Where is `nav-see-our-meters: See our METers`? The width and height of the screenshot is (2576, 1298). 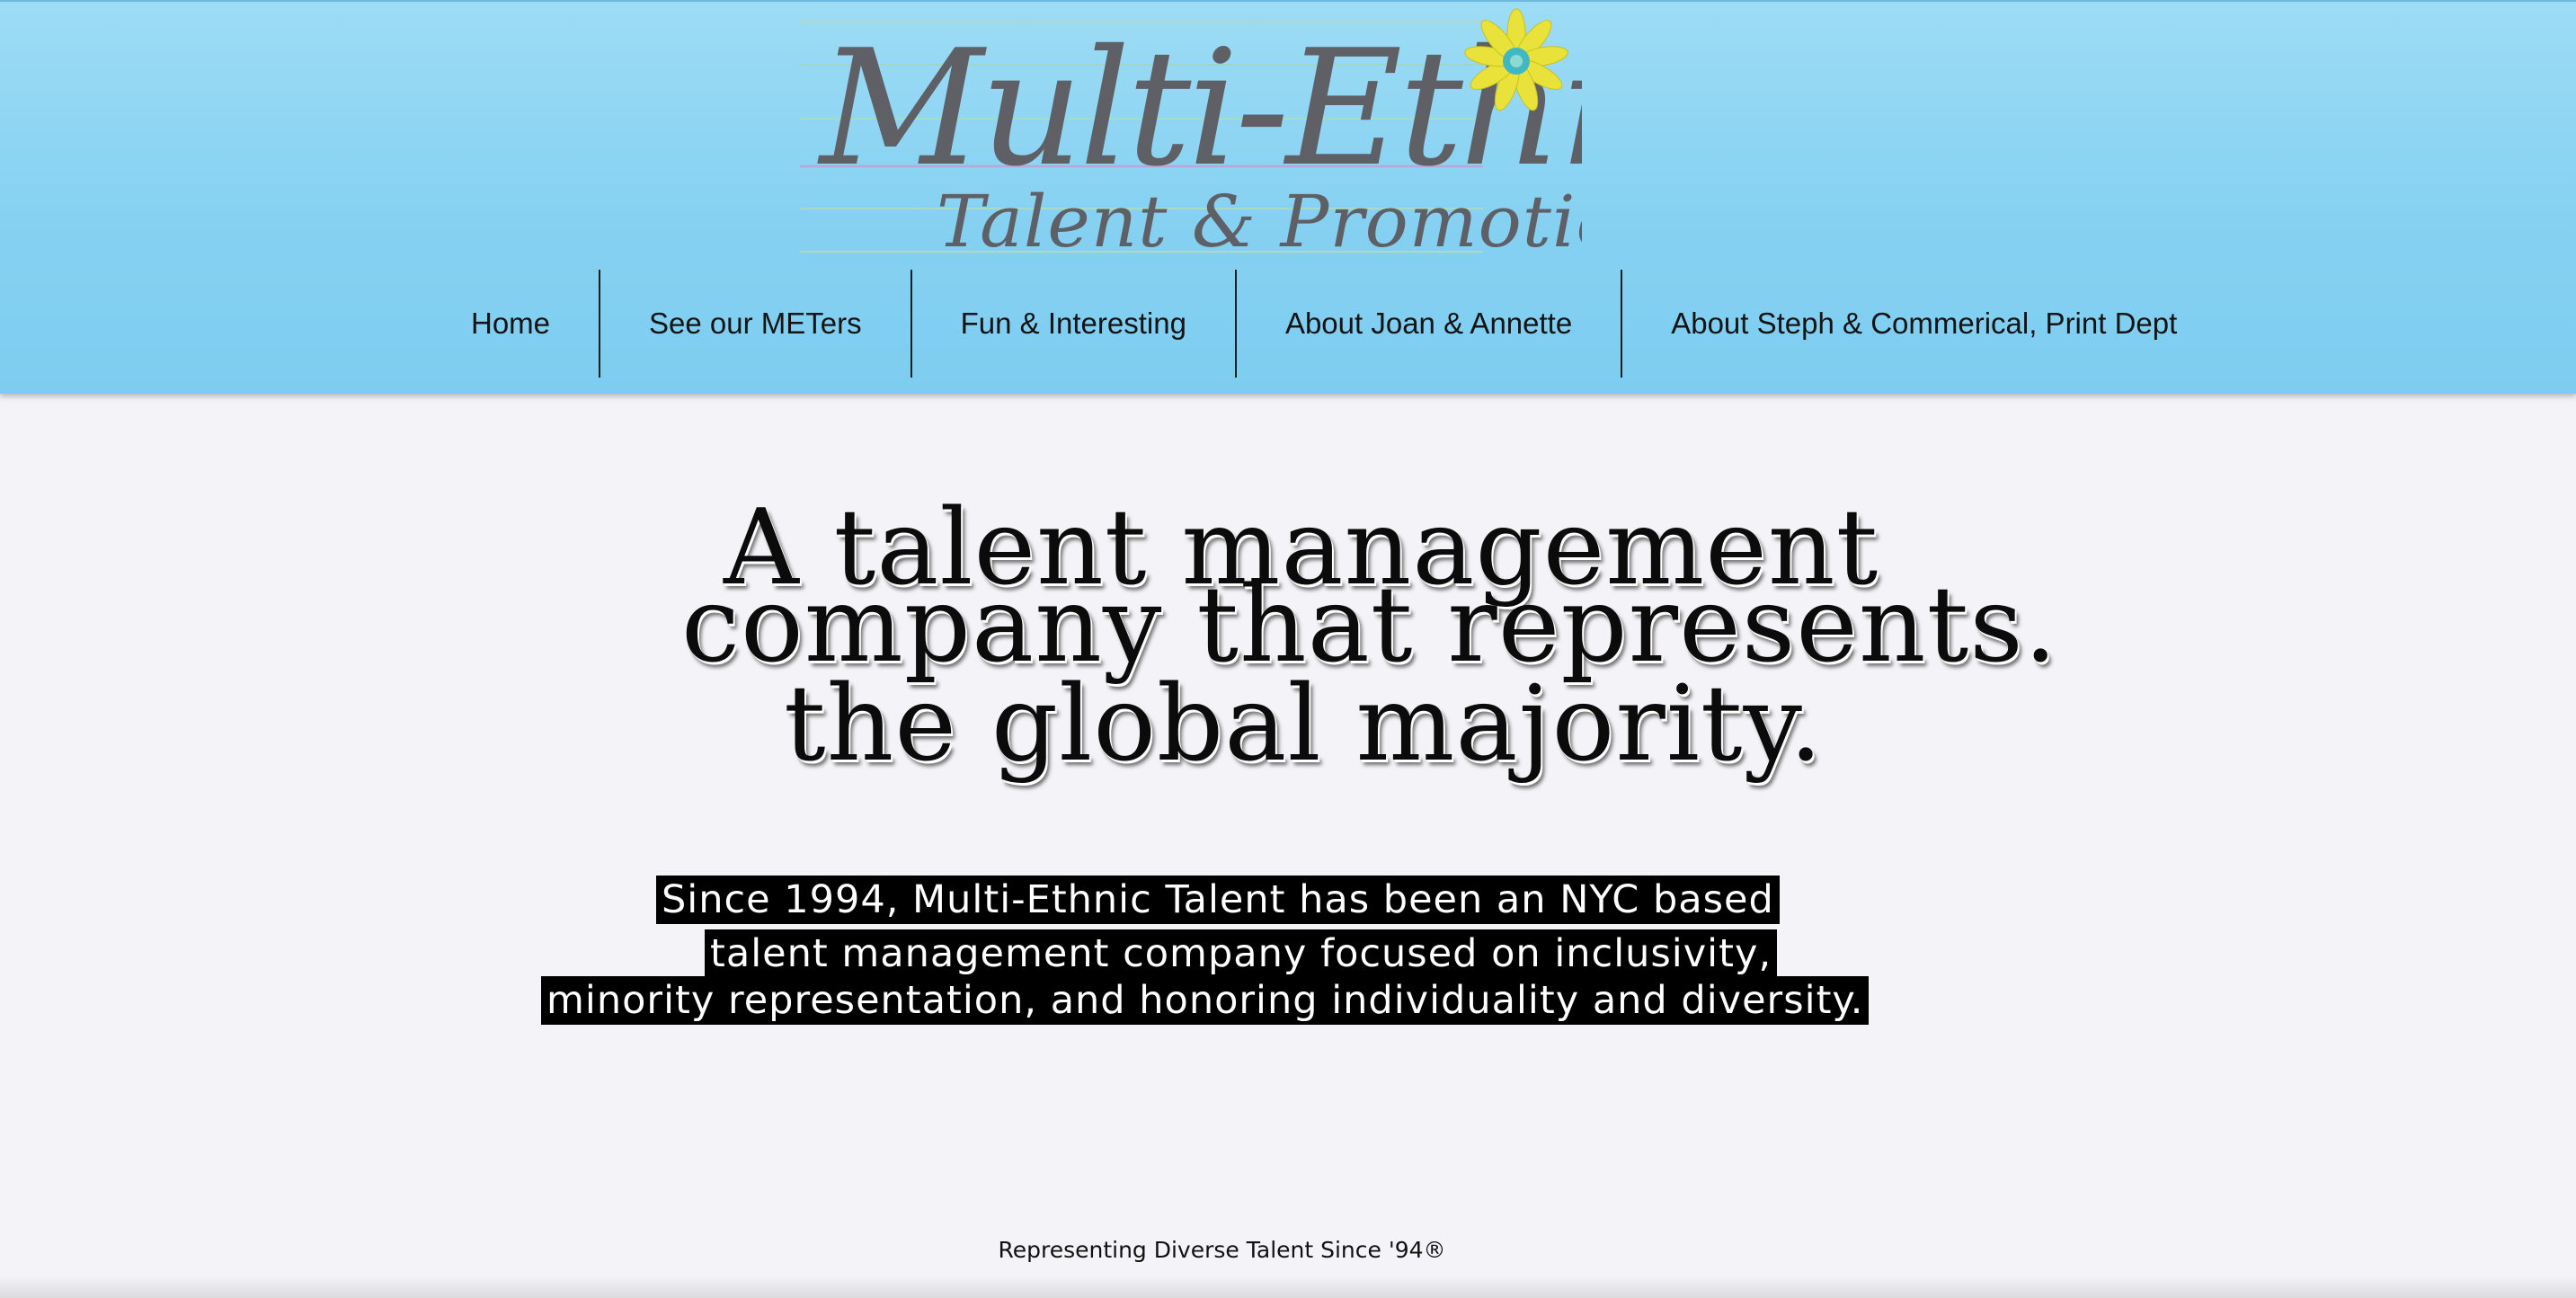 nav-see-our-meters: See our METers is located at coordinates (755, 324).